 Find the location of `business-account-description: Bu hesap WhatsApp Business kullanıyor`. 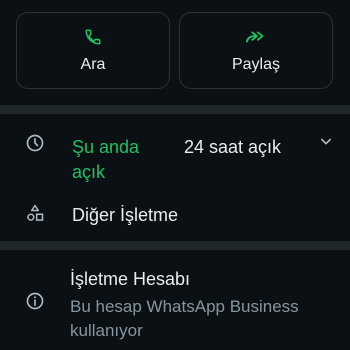

business-account-description: Bu hesap WhatsApp Business kullanıyor is located at coordinates (184, 318).